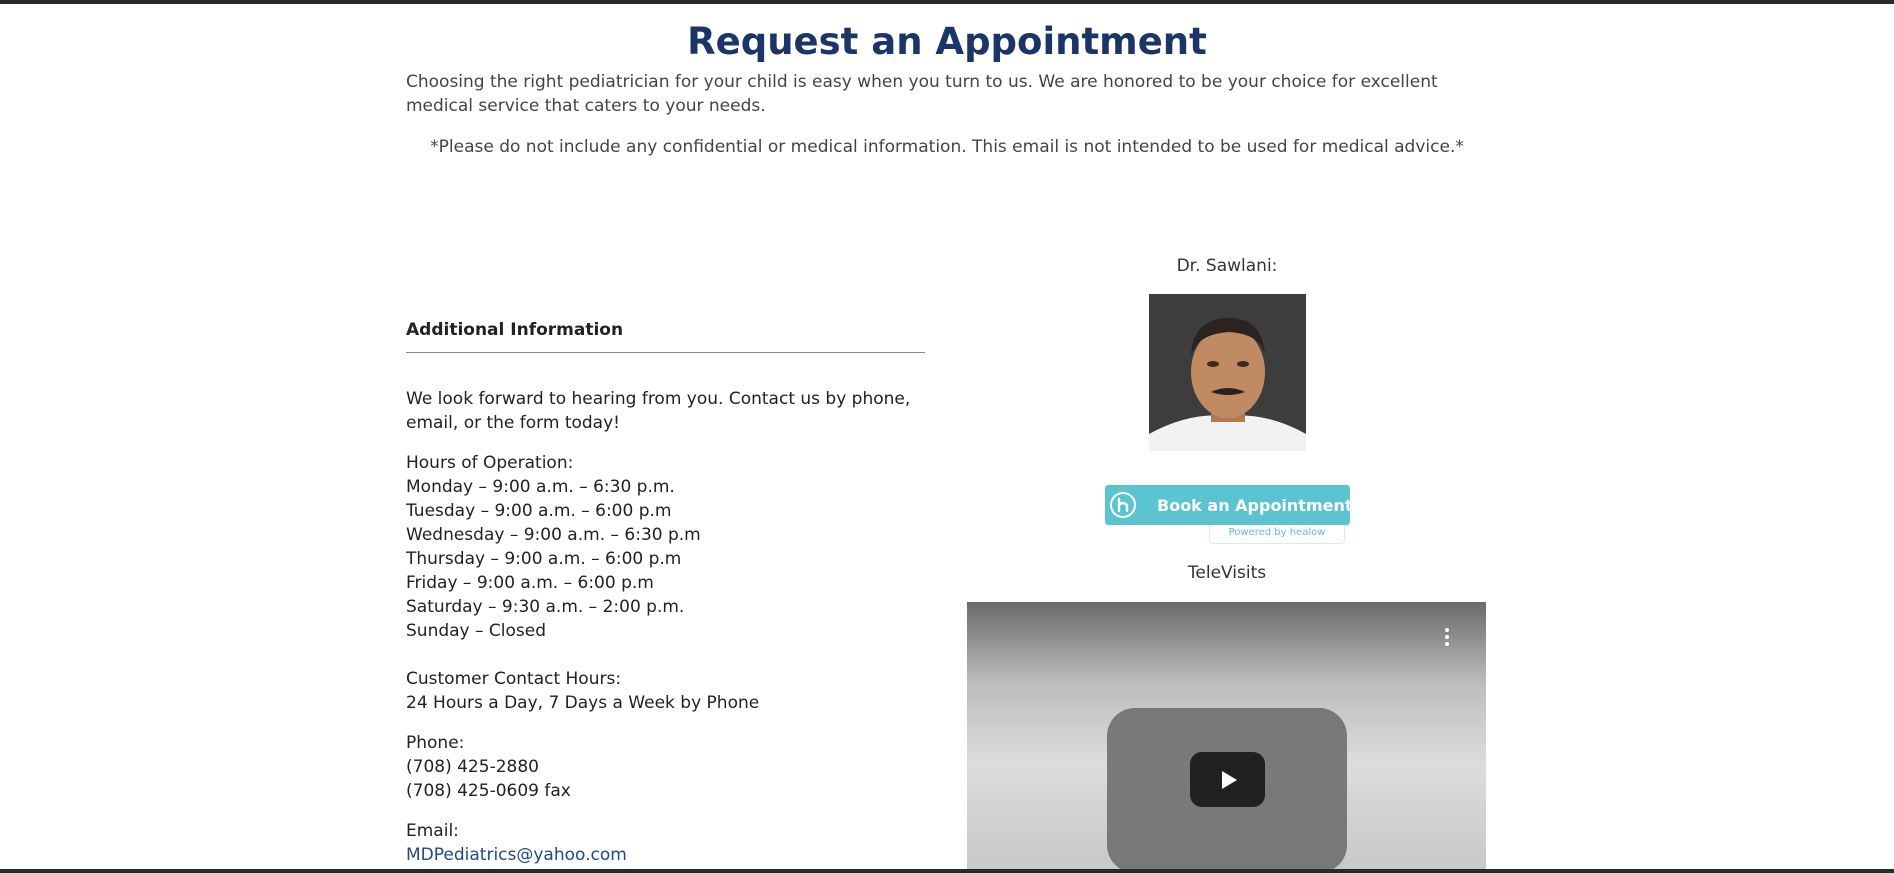 This screenshot has height=873, width=1894. I want to click on hours-monday: Monday – 9:00 a.m. – 6:30 p.m., so click(540, 487).